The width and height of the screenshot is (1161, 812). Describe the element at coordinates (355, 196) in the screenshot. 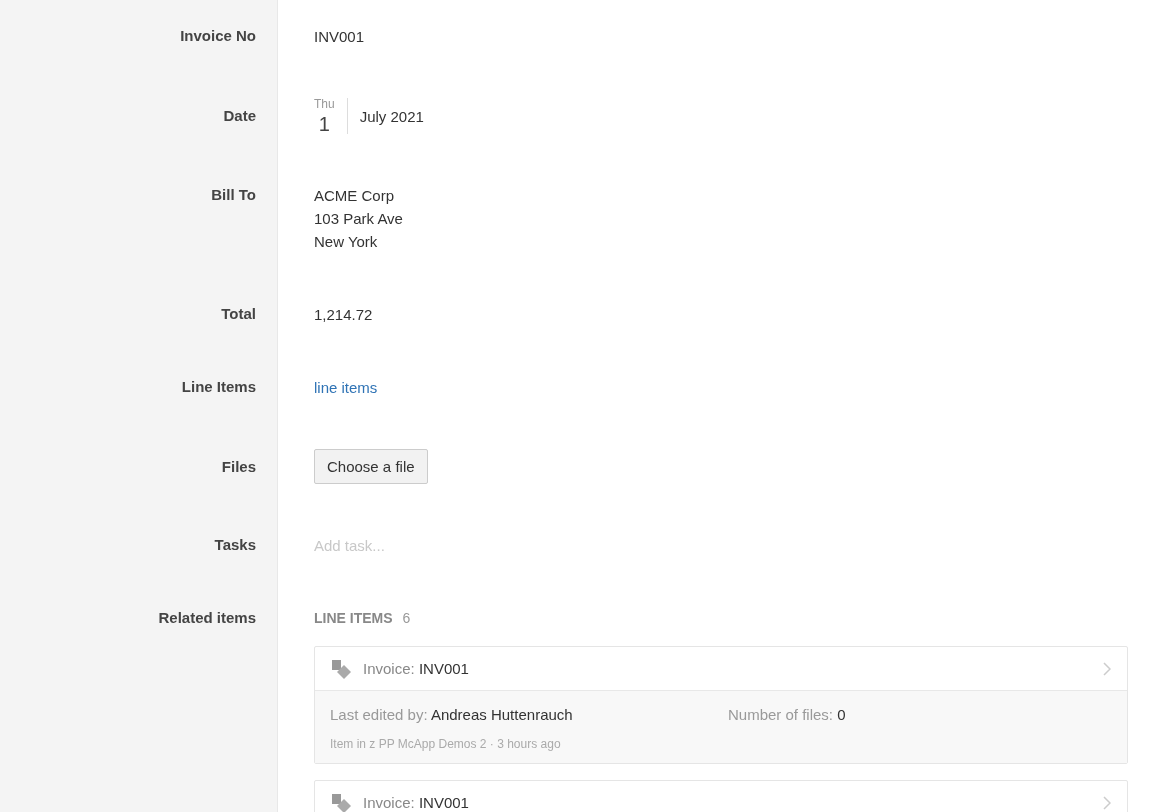

I see `address-line: ACME Corp` at that location.